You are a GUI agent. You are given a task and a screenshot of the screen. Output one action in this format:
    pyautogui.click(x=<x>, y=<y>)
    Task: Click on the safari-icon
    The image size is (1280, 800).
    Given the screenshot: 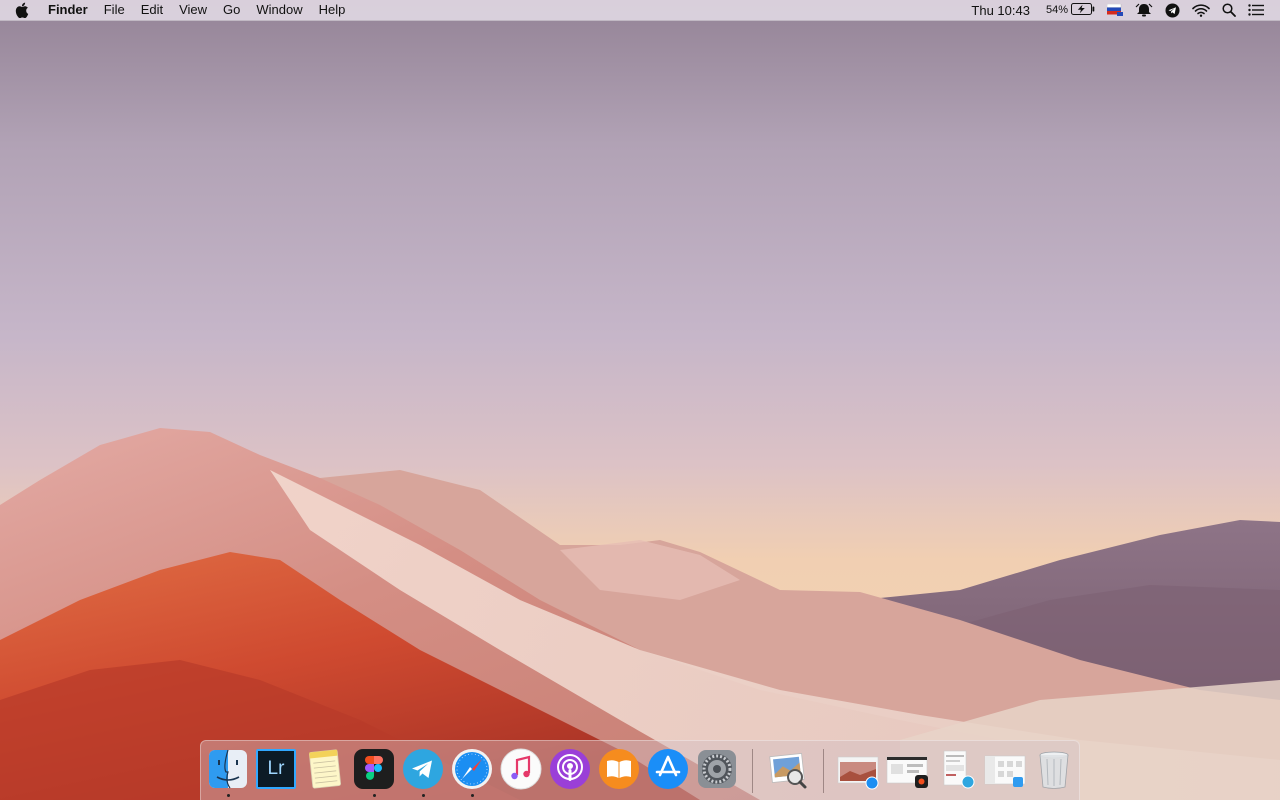 What is the action you would take?
    pyautogui.click(x=472, y=769)
    